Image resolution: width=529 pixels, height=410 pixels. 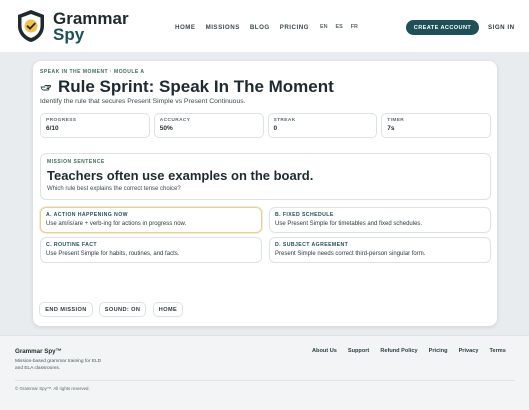 What do you see at coordinates (501, 27) in the screenshot?
I see `sign-in-link: SIGN IN` at bounding box center [501, 27].